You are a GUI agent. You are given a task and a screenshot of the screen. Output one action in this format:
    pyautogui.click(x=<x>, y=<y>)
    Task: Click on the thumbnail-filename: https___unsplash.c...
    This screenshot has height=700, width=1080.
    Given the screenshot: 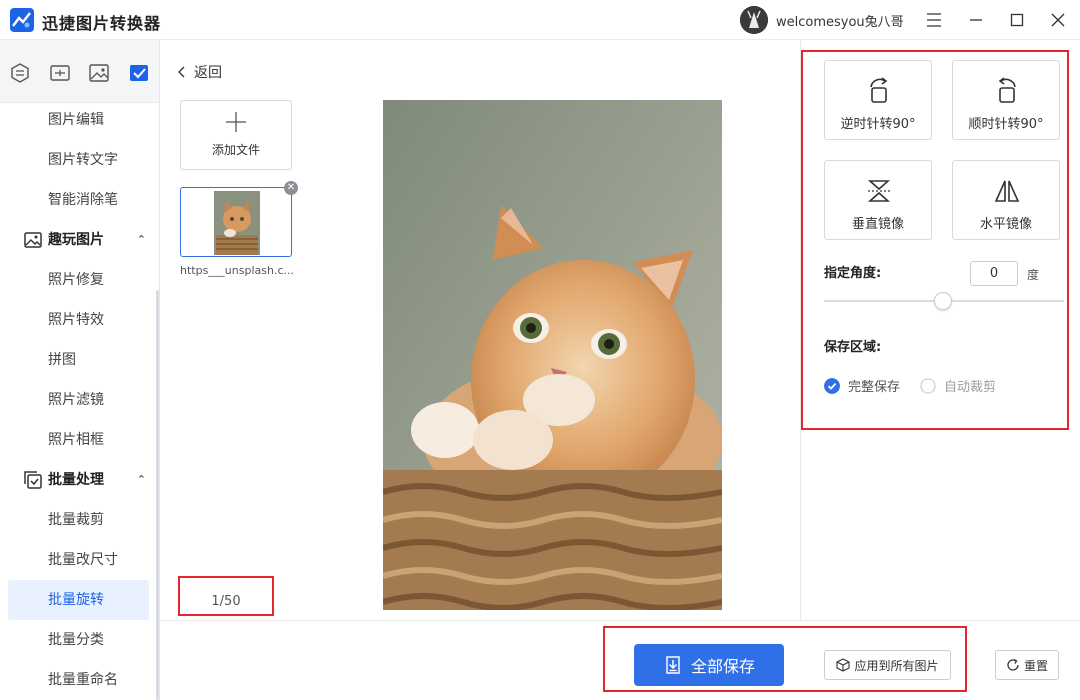 What is the action you would take?
    pyautogui.click(x=237, y=270)
    